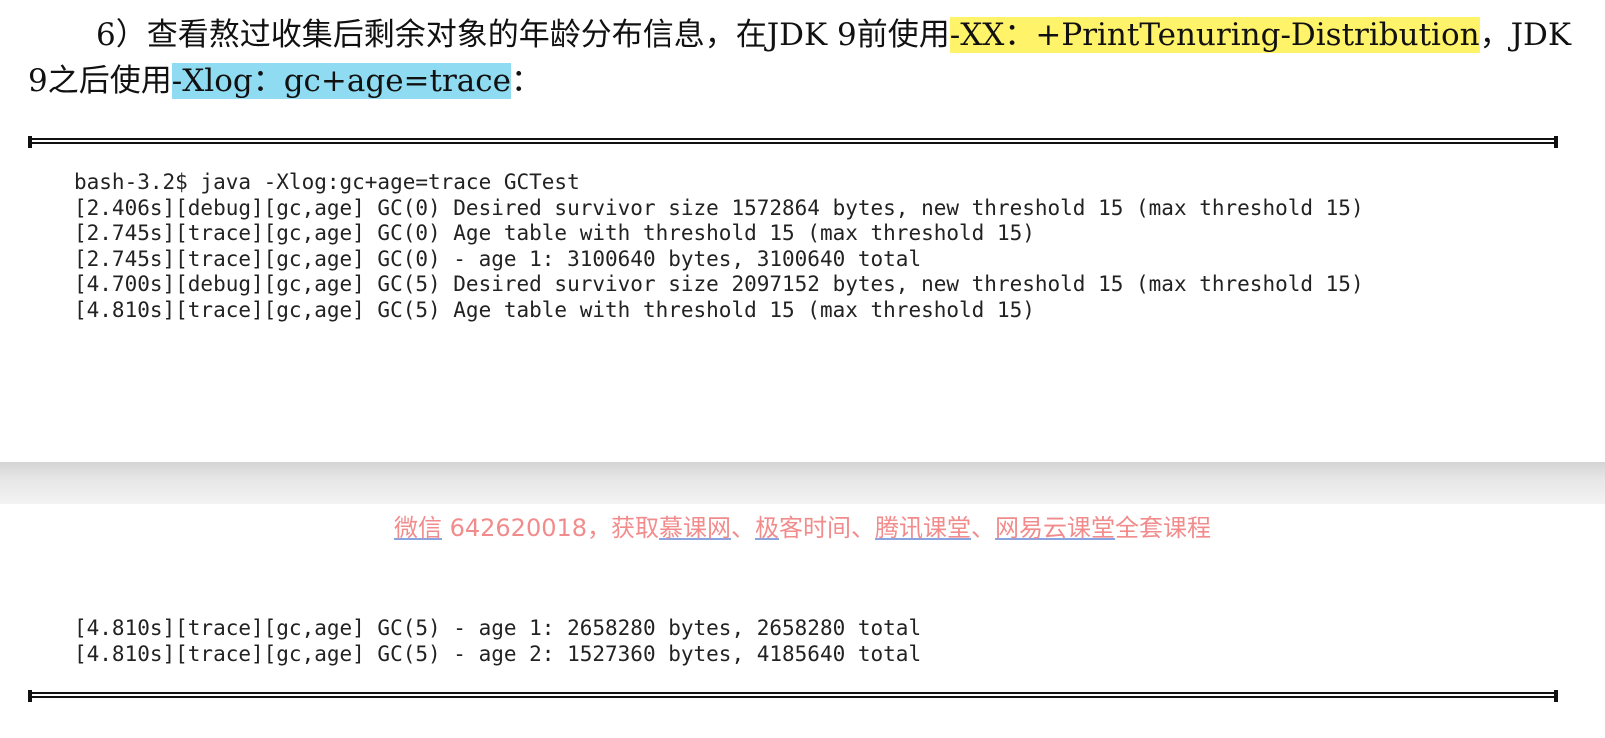 Image resolution: width=1605 pixels, height=738 pixels. Describe the element at coordinates (523, 35) in the screenshot. I see `paragraph-prefix: 6）查看熬过收集后剩余对象的年龄分布信息，在JDK 9前使用` at that location.